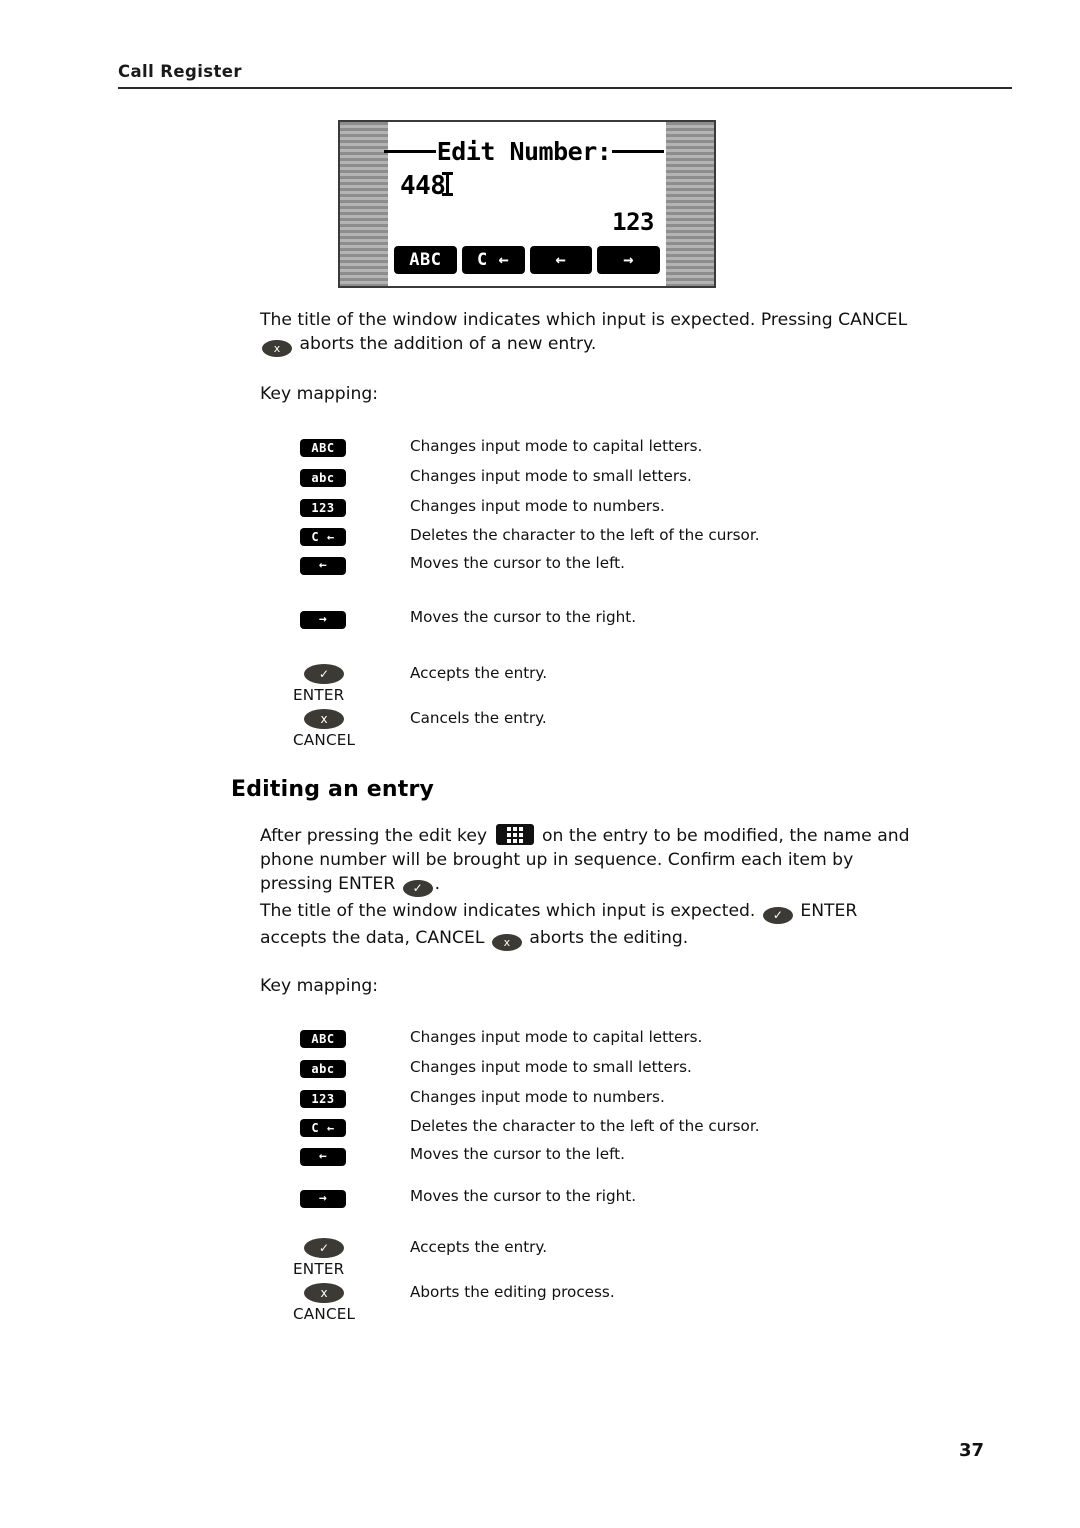 This screenshot has height=1528, width=1080. What do you see at coordinates (527, 260) in the screenshot?
I see `lcd-softkey-bar: ABC C ← ← →` at bounding box center [527, 260].